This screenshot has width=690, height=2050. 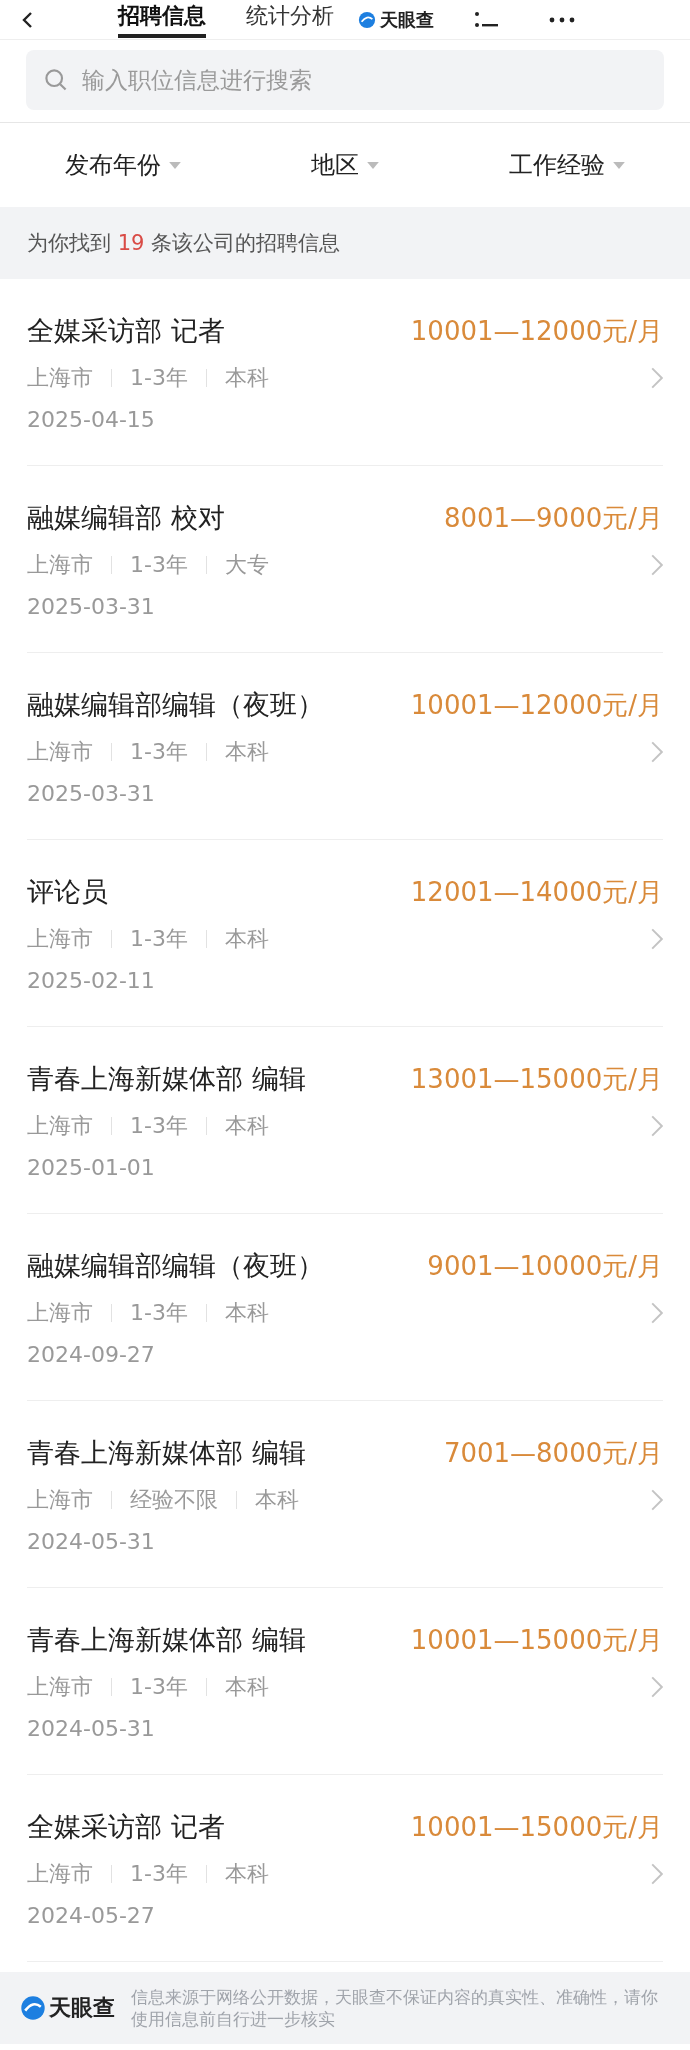 I want to click on salary-text: 13001—15000元/月, so click(x=536, y=1079).